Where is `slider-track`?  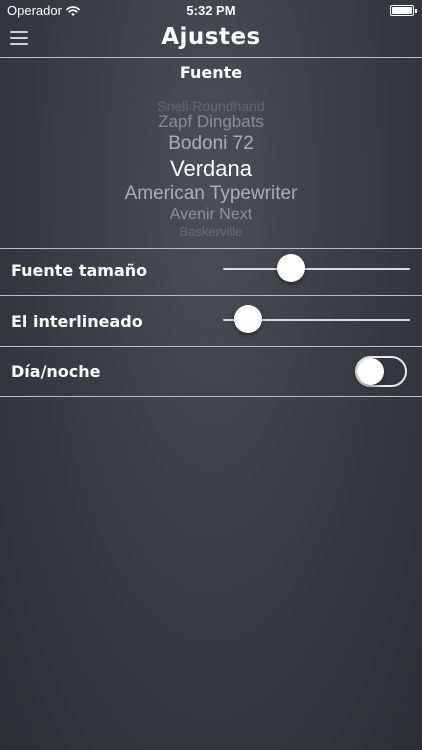 slider-track is located at coordinates (316, 269).